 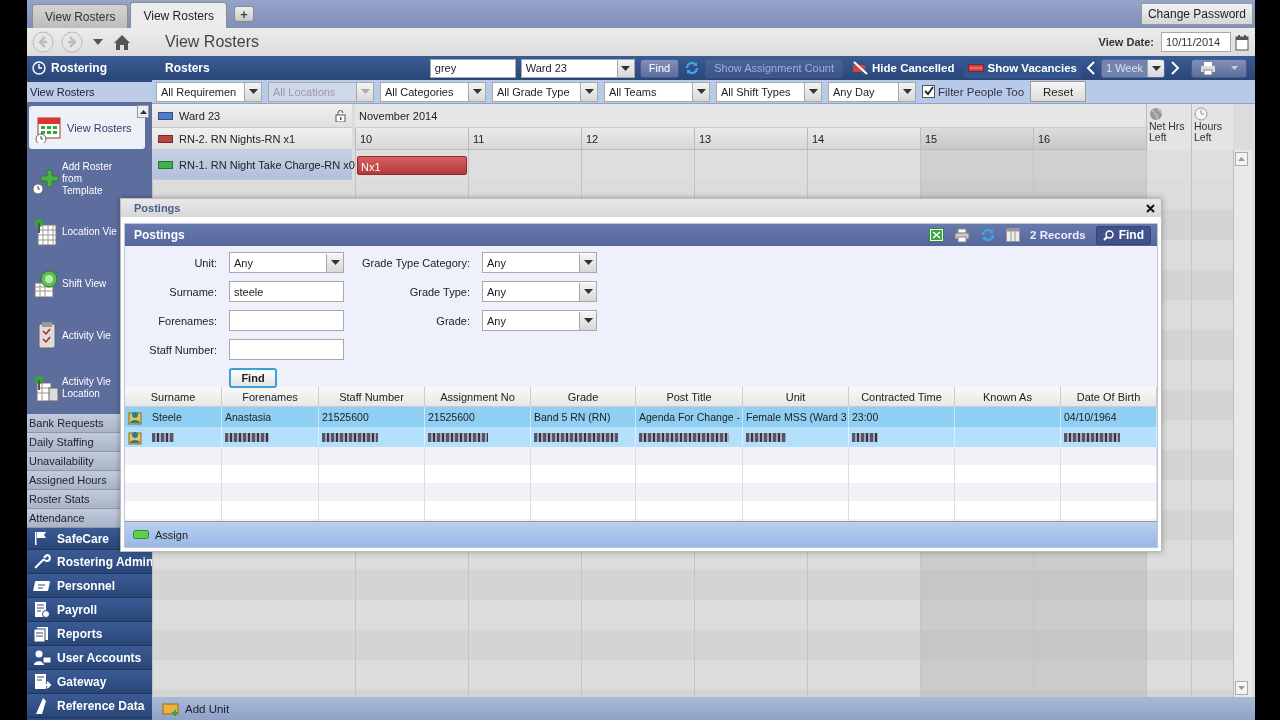 What do you see at coordinates (937, 235) in the screenshot?
I see `spreadsheet-icon` at bounding box center [937, 235].